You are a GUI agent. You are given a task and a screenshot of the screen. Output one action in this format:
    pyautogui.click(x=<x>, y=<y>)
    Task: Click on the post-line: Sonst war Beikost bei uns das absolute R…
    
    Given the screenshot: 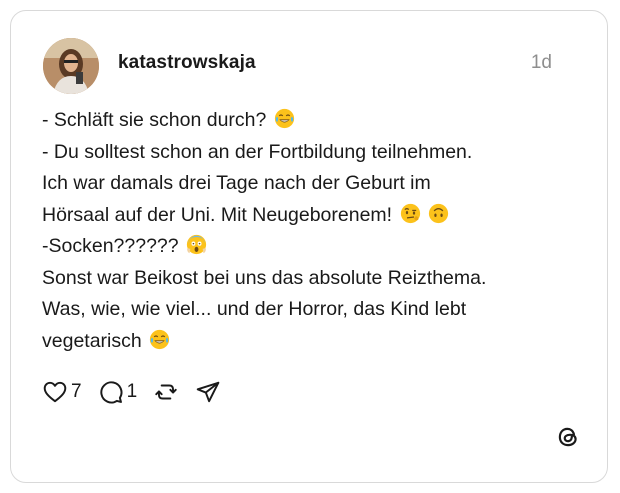 What is the action you would take?
    pyautogui.click(x=314, y=279)
    